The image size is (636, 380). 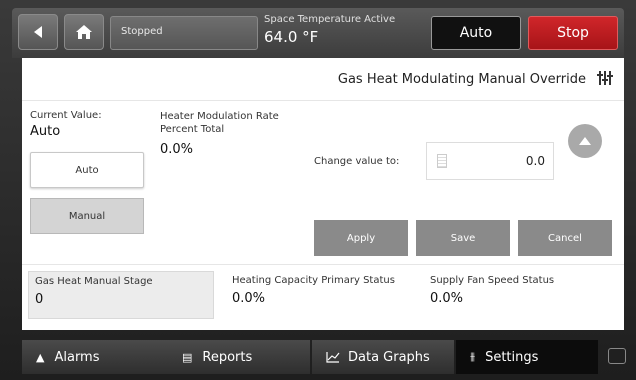 What do you see at coordinates (184, 33) in the screenshot?
I see `unit-status: Stopped` at bounding box center [184, 33].